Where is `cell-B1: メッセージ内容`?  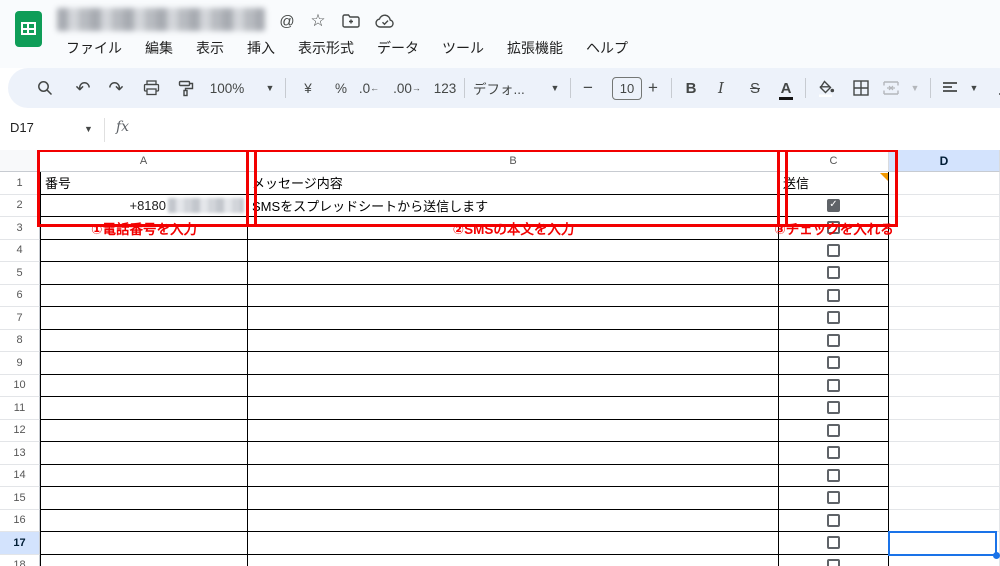 cell-B1: メッセージ内容 is located at coordinates (513, 183).